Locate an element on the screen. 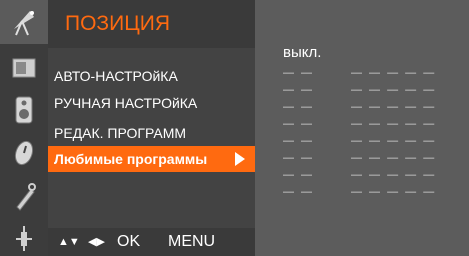 This screenshot has width=469, height=256. plug-icon is located at coordinates (24, 238).